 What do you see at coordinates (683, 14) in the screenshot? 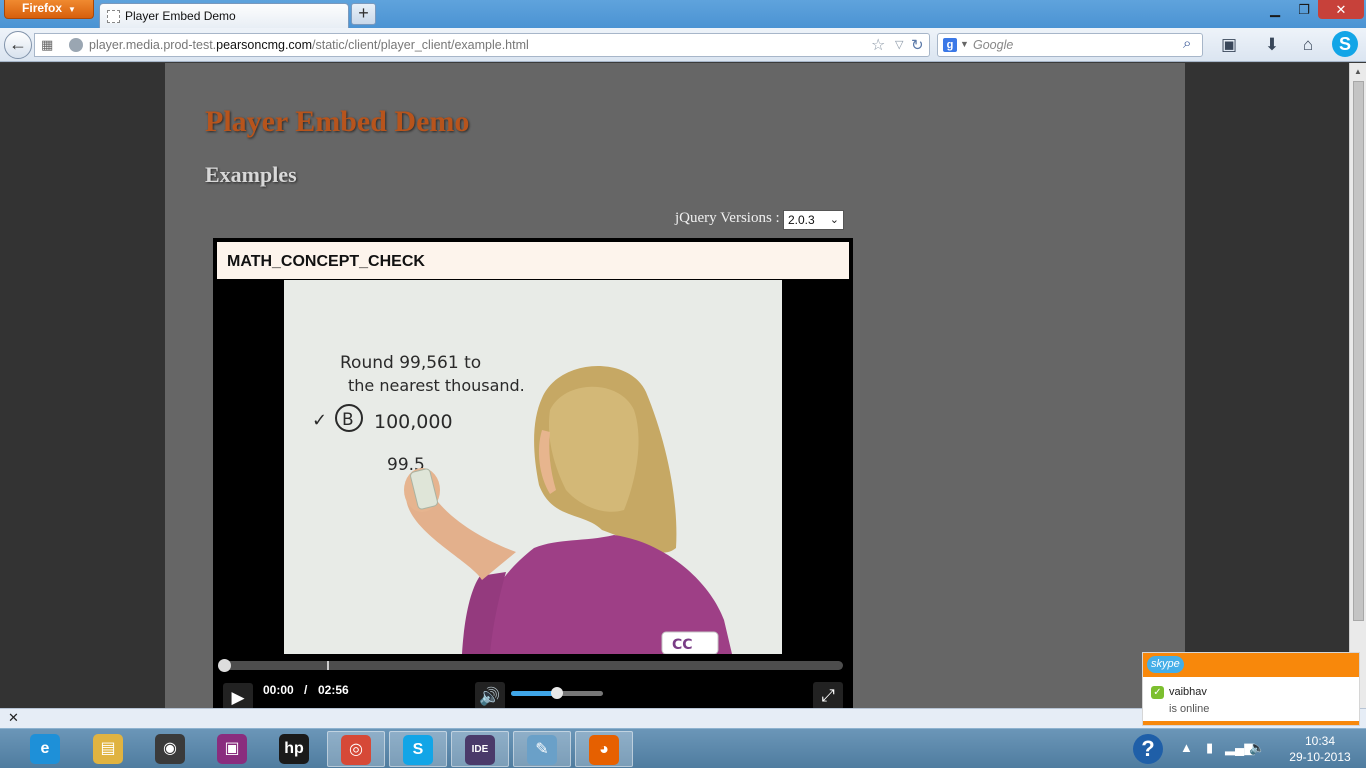
I see `title-bar: Firefox ▼ Player Embed Demo + ▁ ❐ ✕` at bounding box center [683, 14].